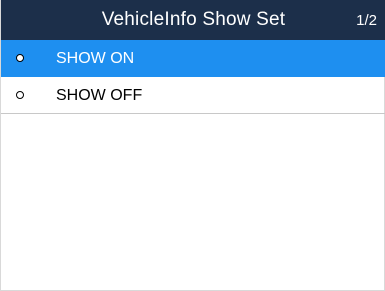 The height and width of the screenshot is (291, 385). I want to click on option-show-off: SHOW OFF, so click(193, 95).